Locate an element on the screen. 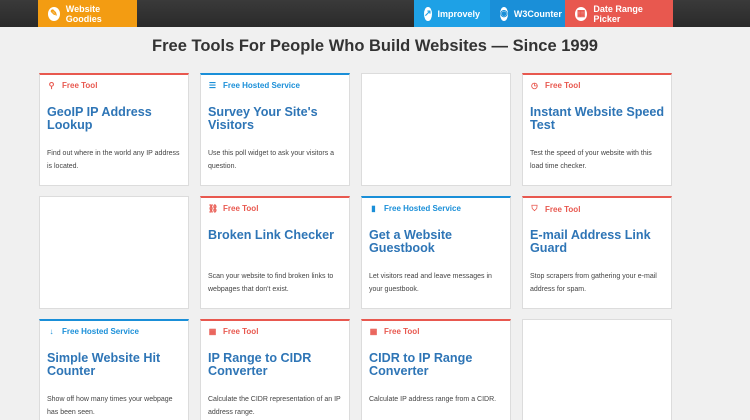 This screenshot has height=420, width=750. chart-icon: ↗ is located at coordinates (428, 13).